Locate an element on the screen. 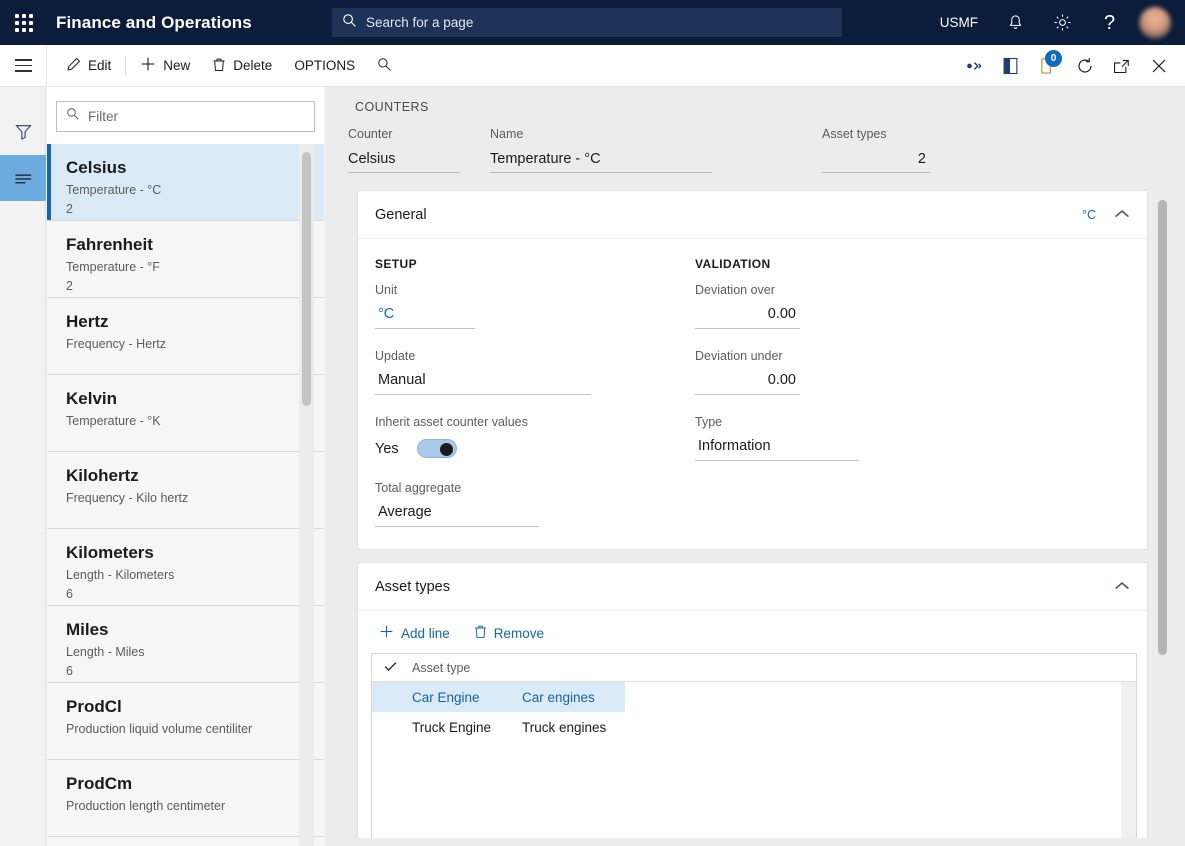  close-icon is located at coordinates (1158, 66).